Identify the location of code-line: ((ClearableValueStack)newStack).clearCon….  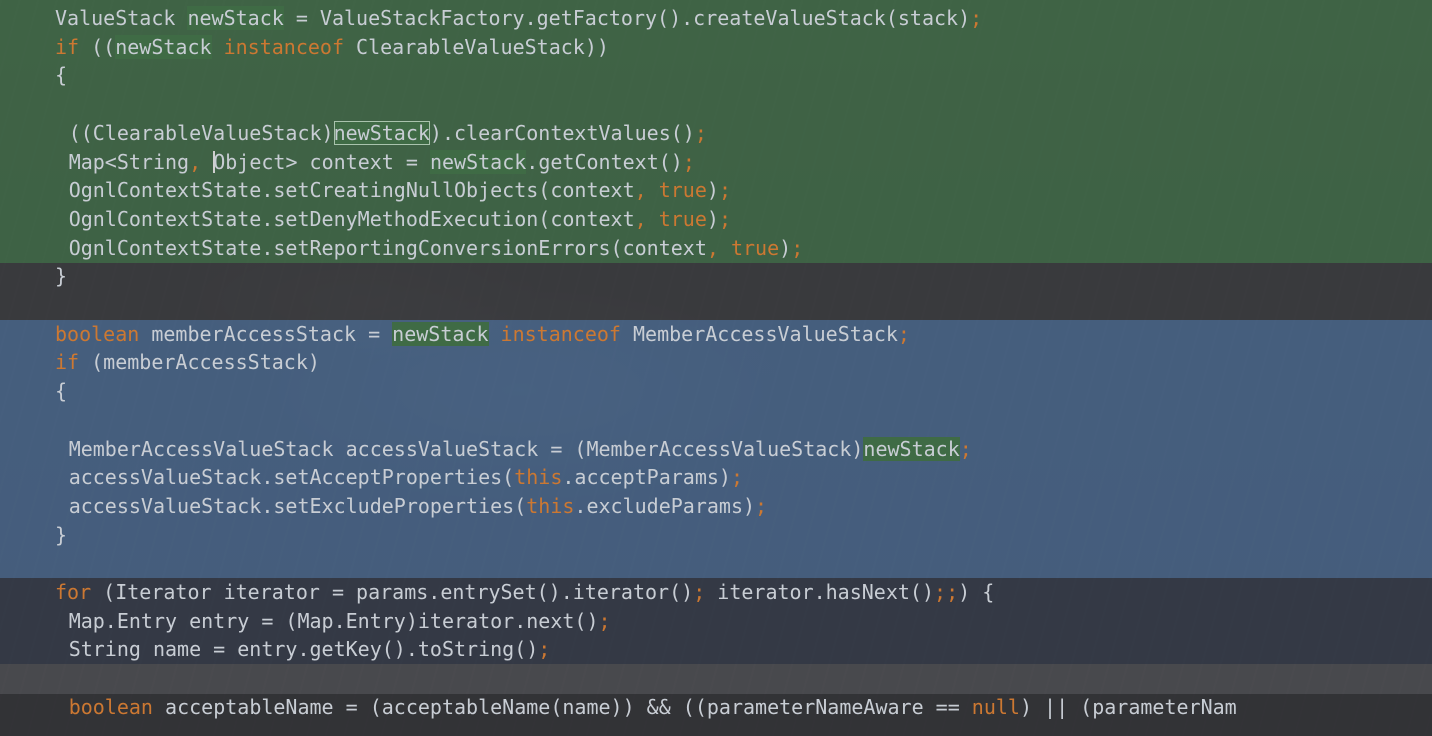
(388, 133).